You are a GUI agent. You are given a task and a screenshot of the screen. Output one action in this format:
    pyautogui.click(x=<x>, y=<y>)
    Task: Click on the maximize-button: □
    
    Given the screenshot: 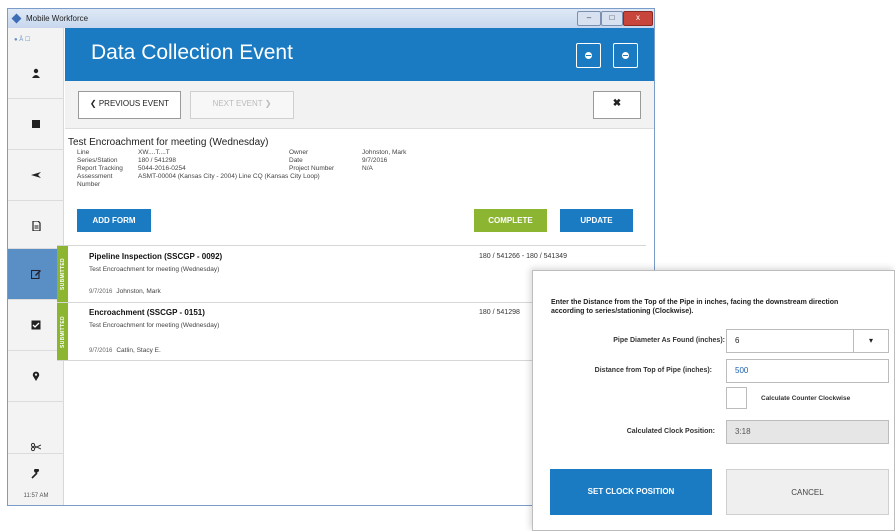 What is the action you would take?
    pyautogui.click(x=612, y=18)
    